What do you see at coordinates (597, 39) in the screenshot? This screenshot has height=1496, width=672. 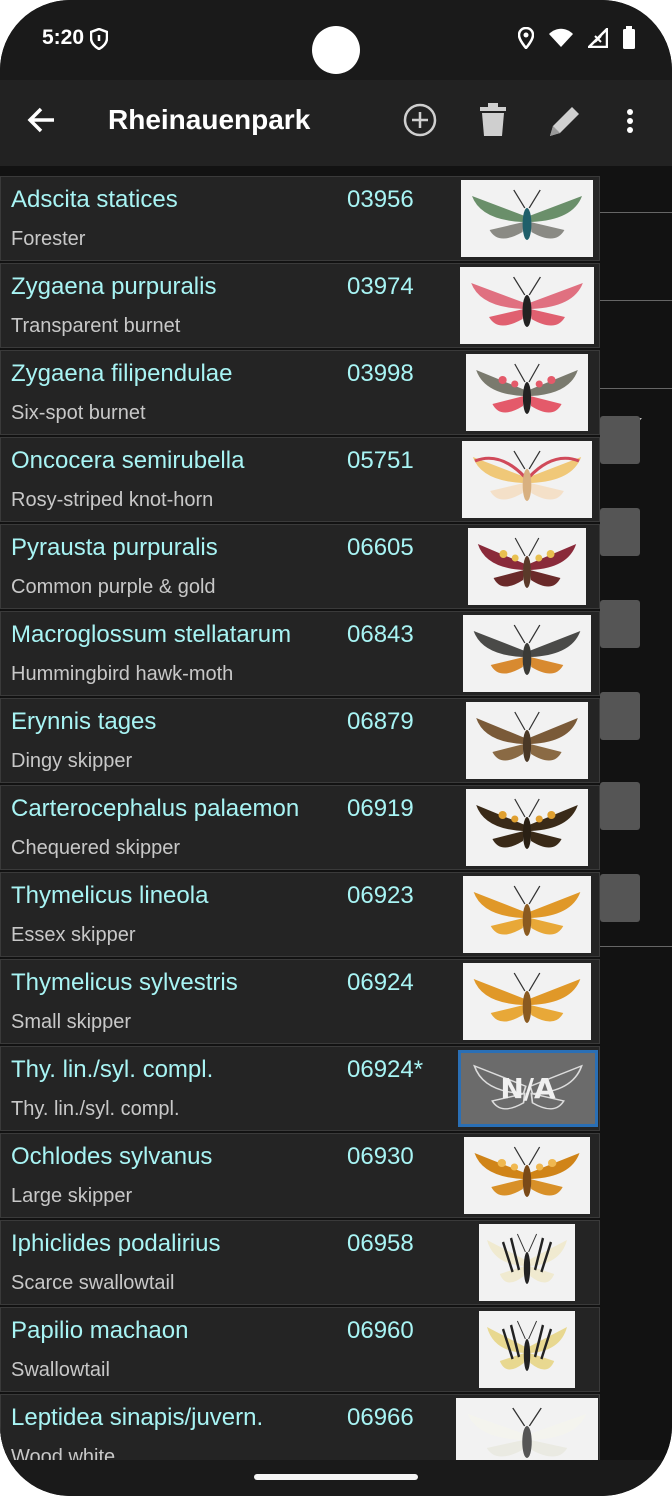 I see `signal-icon` at bounding box center [597, 39].